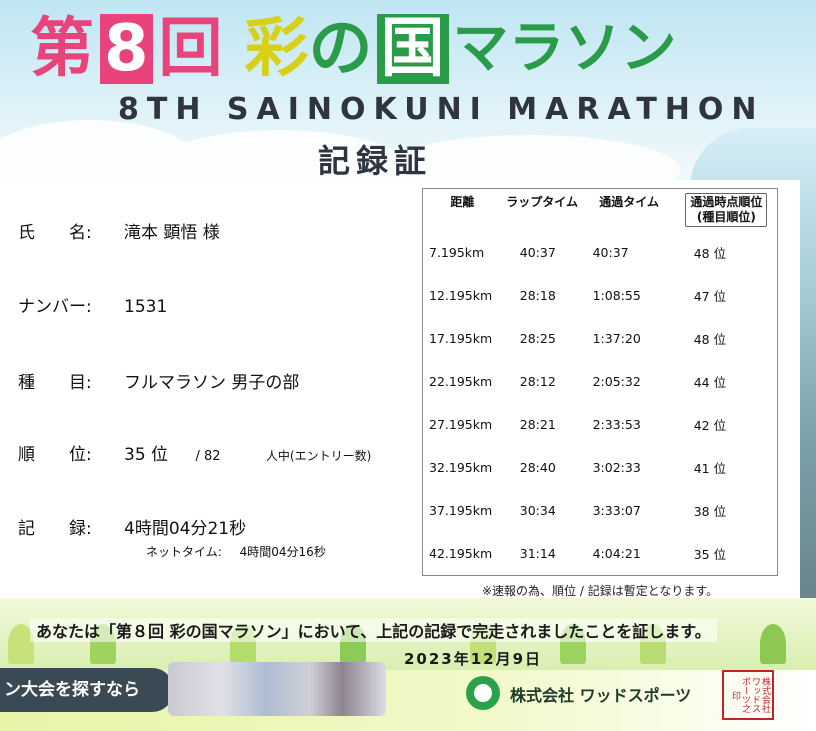 The height and width of the screenshot is (731, 816). I want to click on split-row: 22.195km 28:12 2:05:32 44 位, so click(600, 381).